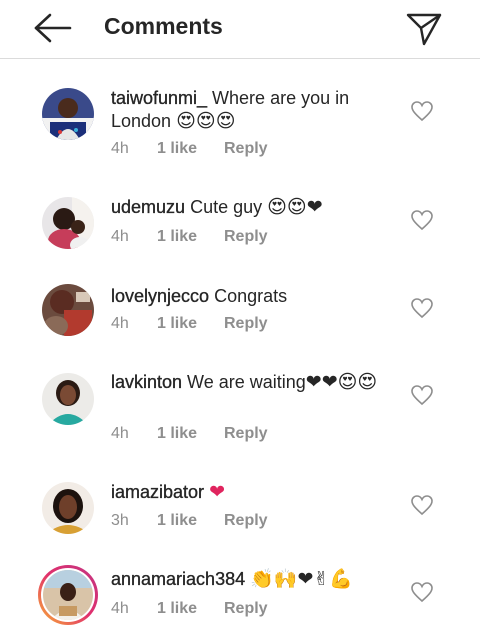 Image resolution: width=480 pixels, height=634 pixels. What do you see at coordinates (240, 29) in the screenshot?
I see `comments-header: Comments` at bounding box center [240, 29].